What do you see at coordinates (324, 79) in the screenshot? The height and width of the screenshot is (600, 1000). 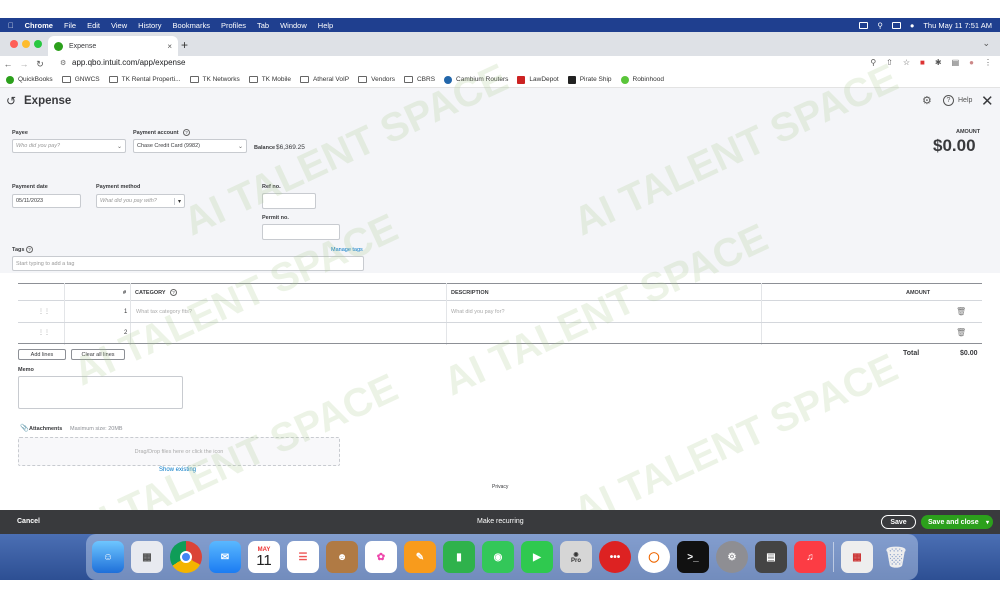 I see `bookmark-atheral-voip: Atheral VoIP` at bounding box center [324, 79].